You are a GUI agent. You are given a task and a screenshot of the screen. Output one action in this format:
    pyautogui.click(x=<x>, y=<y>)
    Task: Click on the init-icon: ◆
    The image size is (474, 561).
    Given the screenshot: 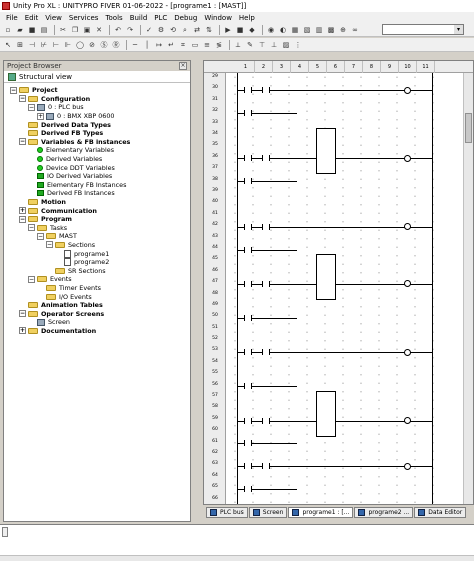 What is the action you would take?
    pyautogui.click(x=252, y=30)
    